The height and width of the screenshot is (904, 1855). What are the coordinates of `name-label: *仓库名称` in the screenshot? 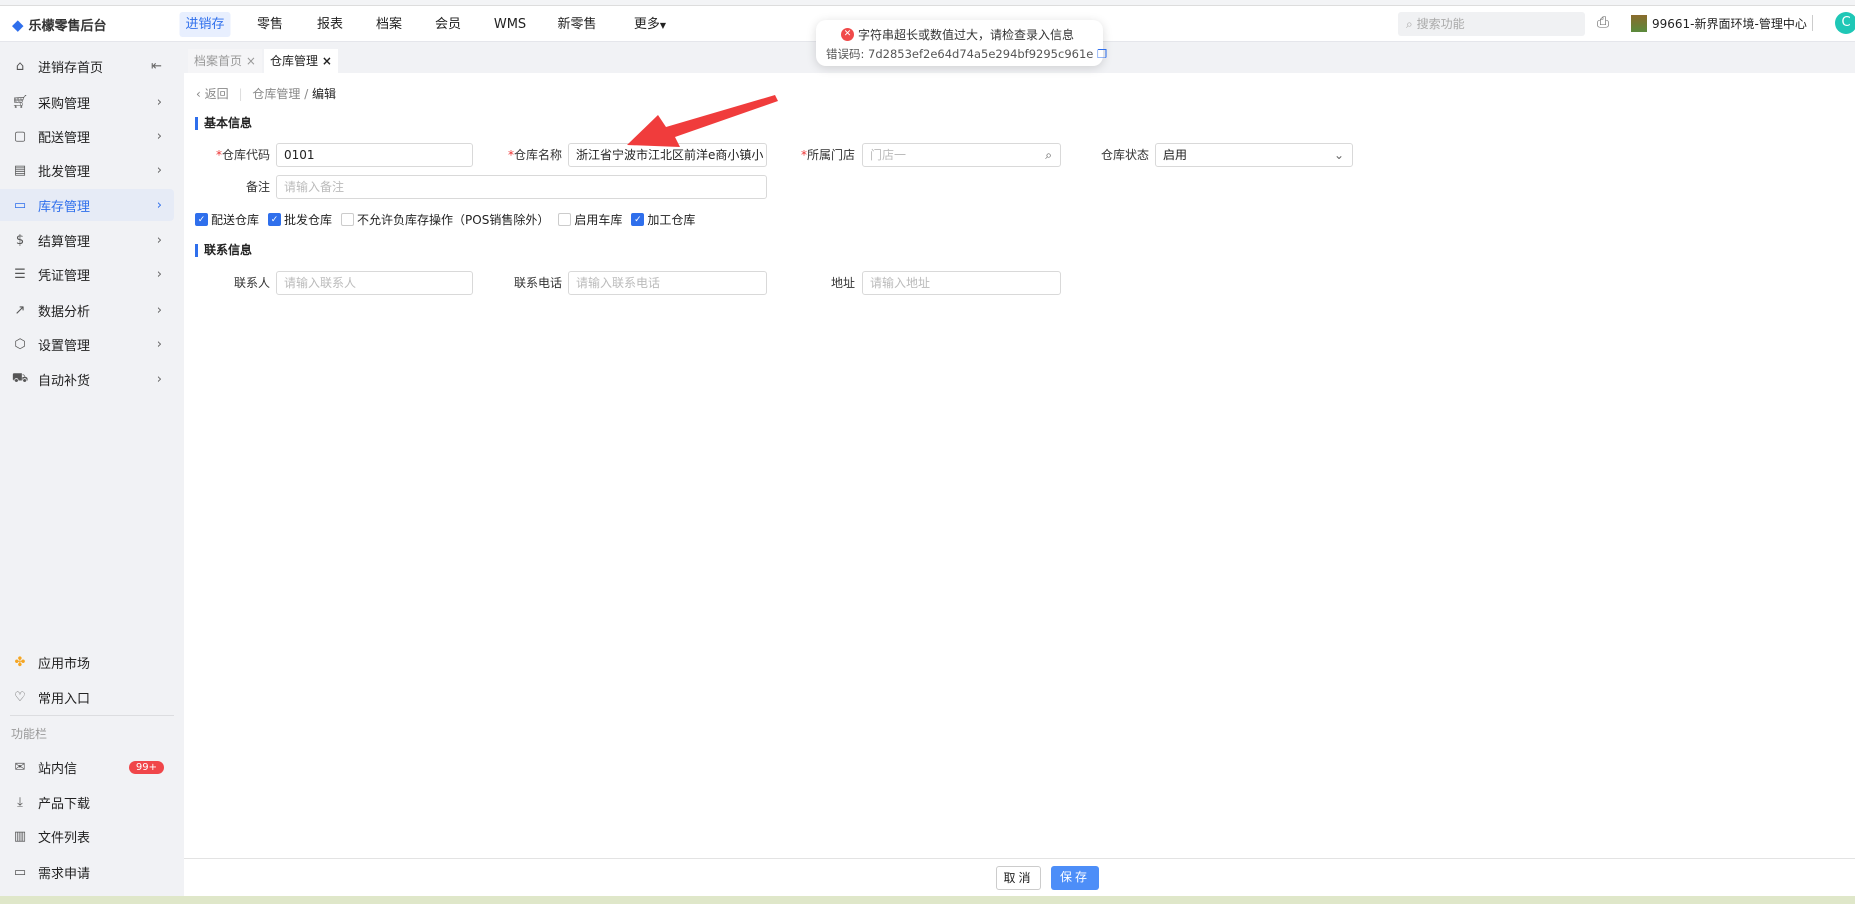 It's located at (534, 155).